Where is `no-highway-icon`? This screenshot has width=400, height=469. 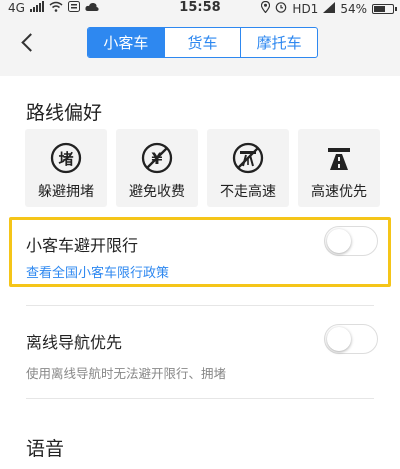
no-highway-icon is located at coordinates (248, 158).